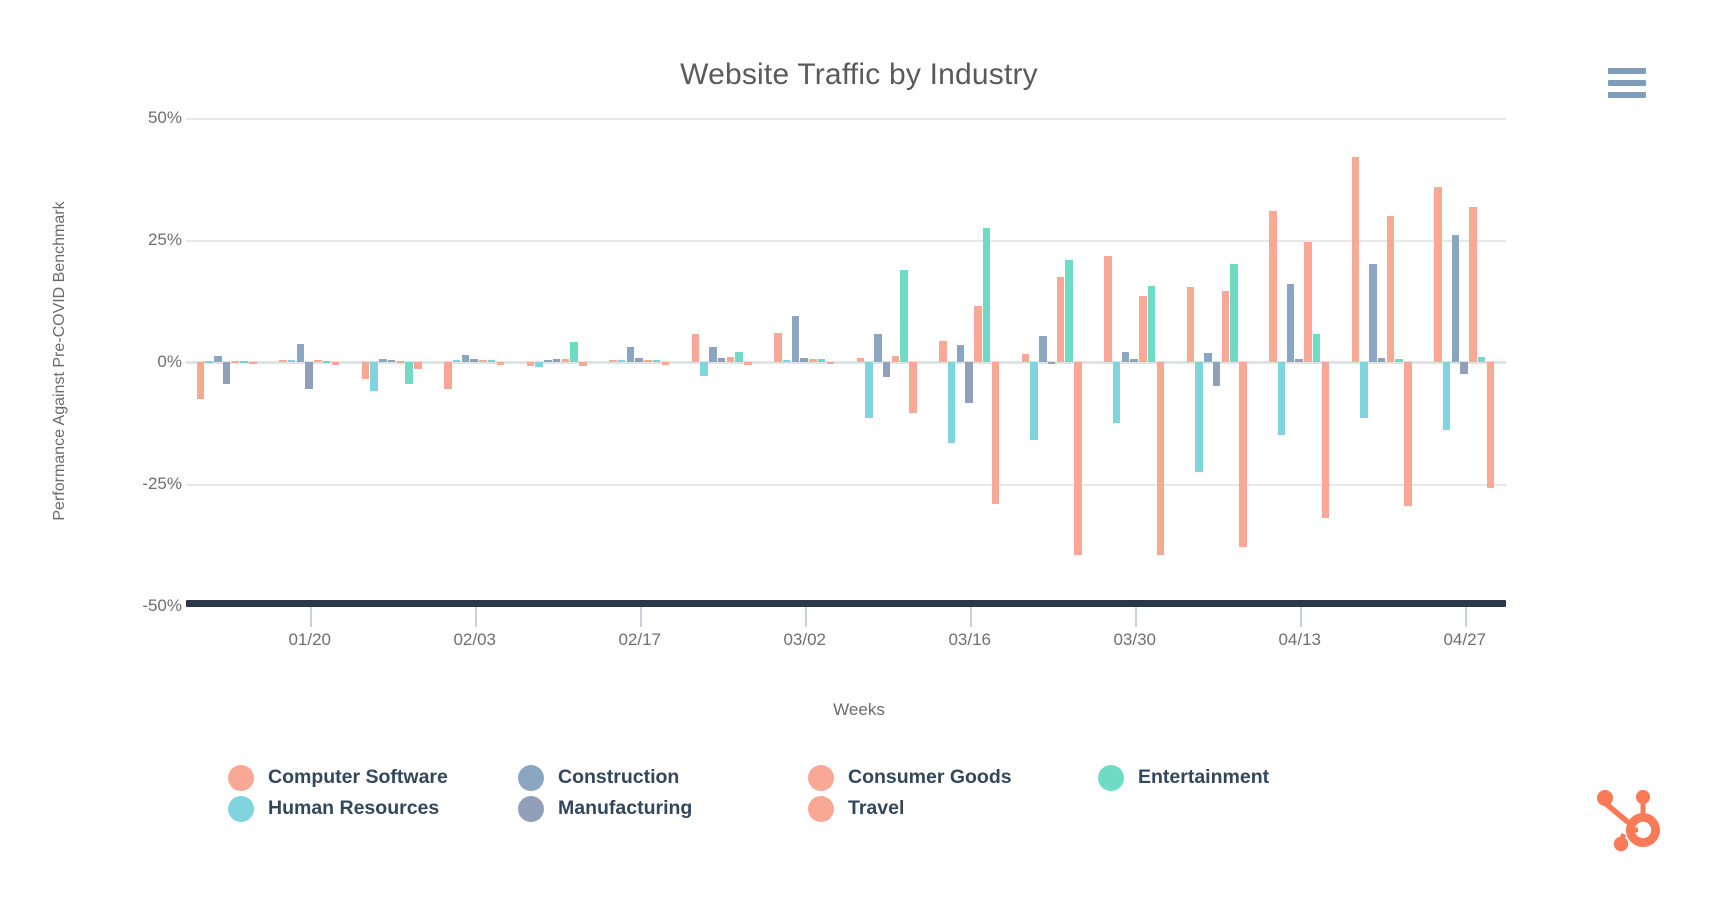 The image size is (1718, 900). I want to click on legend-item: Manufacturing, so click(605, 808).